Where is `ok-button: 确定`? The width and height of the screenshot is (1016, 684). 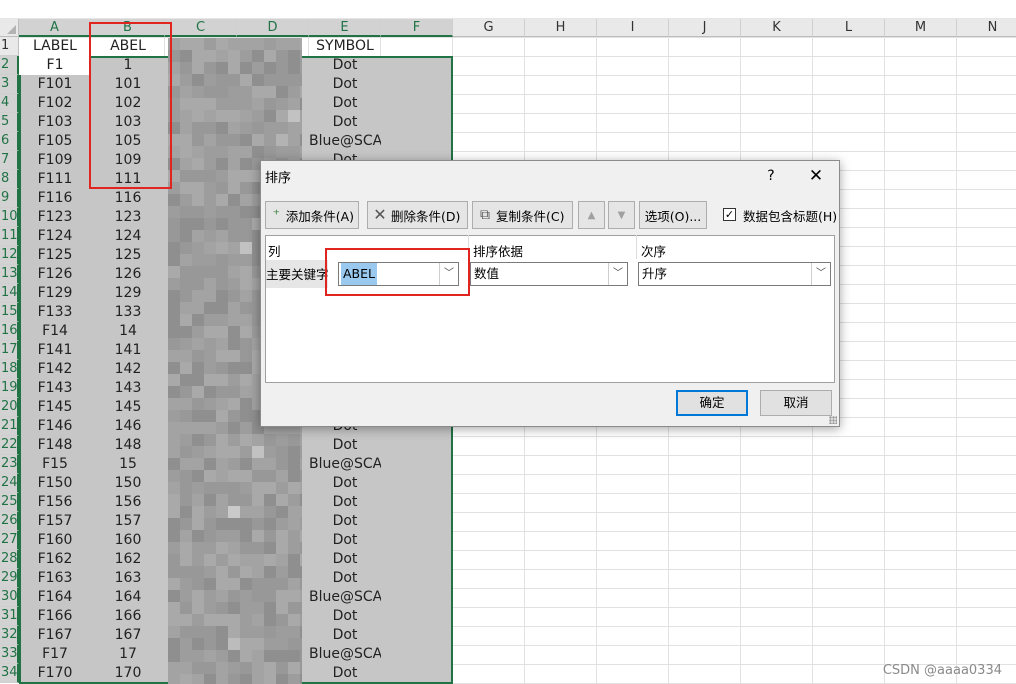 ok-button: 确定 is located at coordinates (712, 403).